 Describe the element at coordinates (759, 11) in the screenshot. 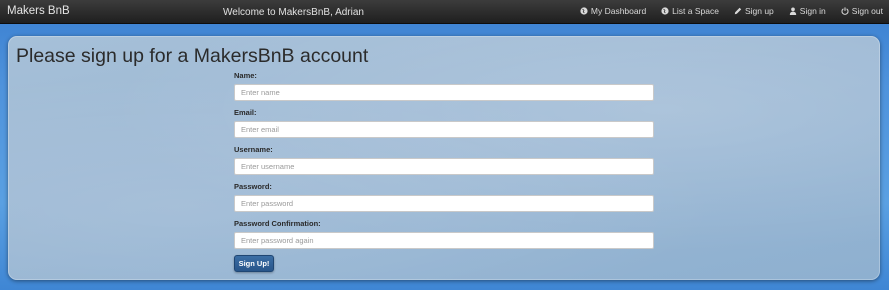

I see `nav-sign-up-label: Sign up` at that location.